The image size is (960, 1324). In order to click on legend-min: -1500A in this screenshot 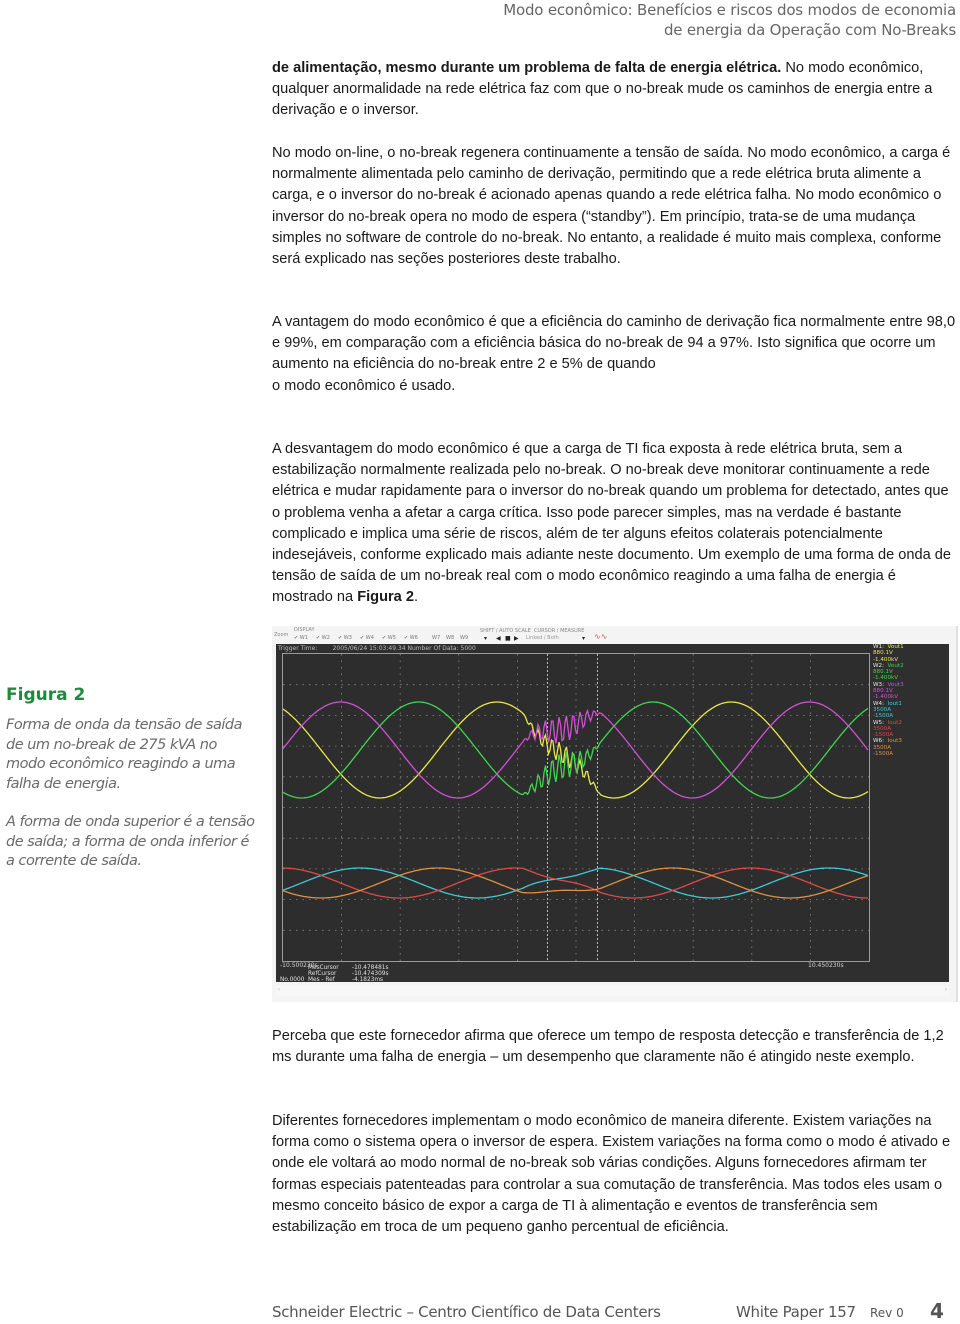, I will do `click(883, 754)`.